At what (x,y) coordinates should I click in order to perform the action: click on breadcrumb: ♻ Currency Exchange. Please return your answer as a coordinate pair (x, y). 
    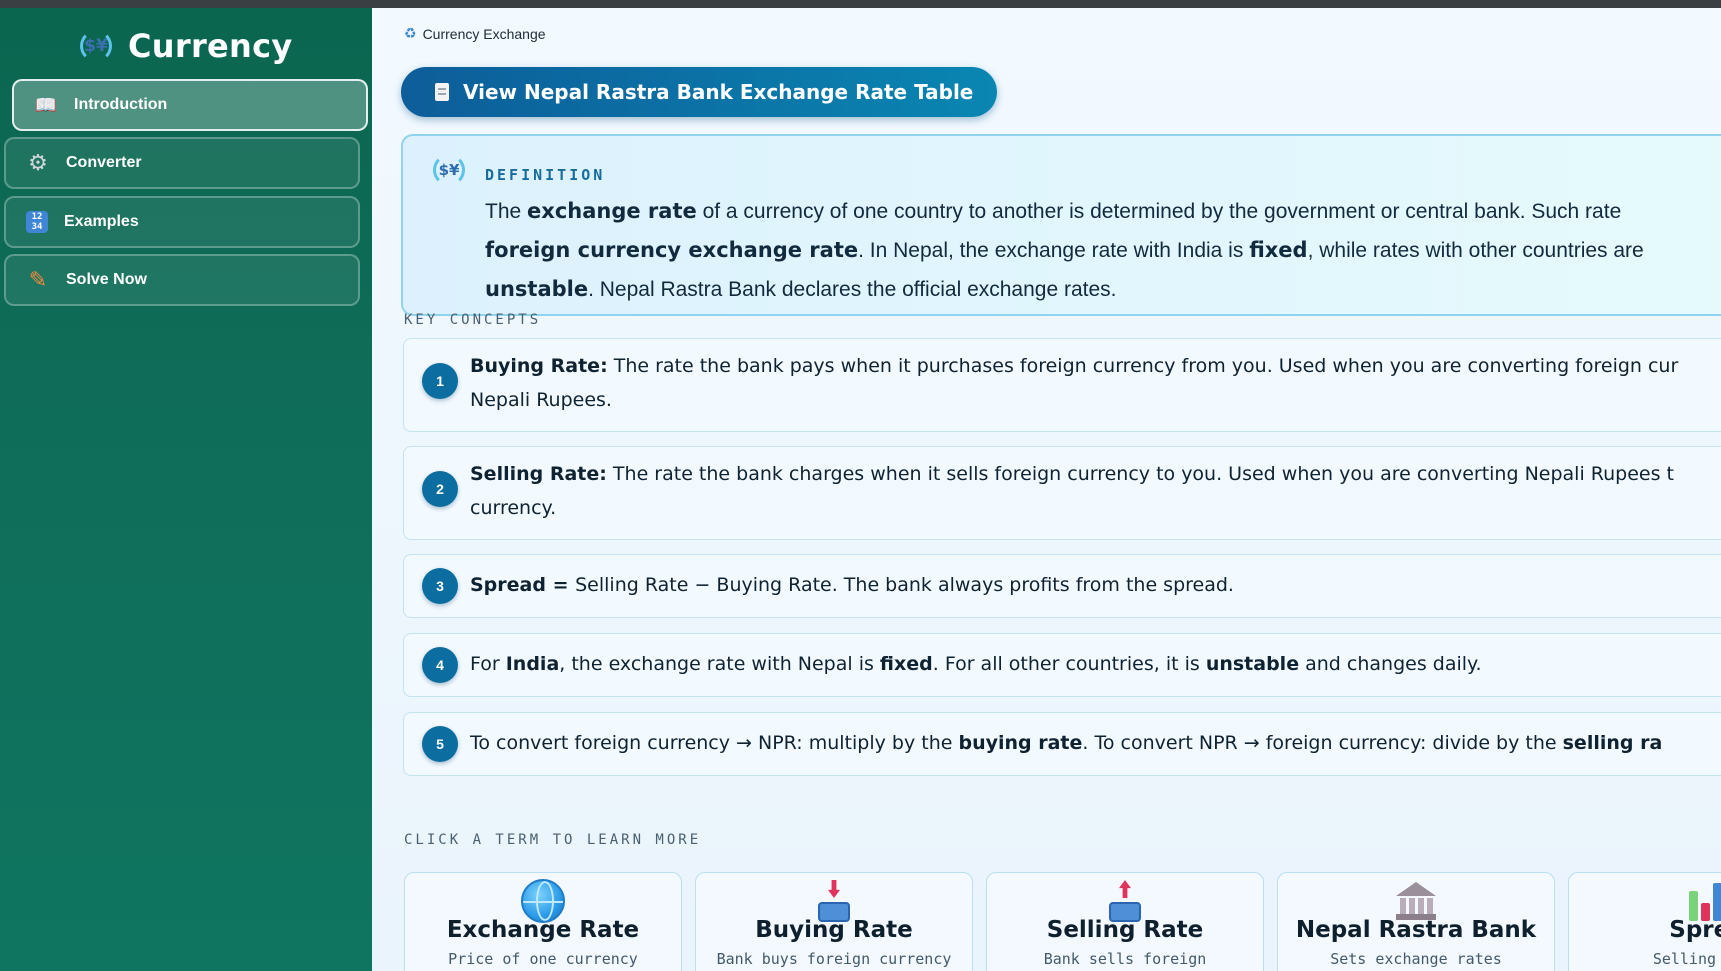
    Looking at the image, I should click on (475, 34).